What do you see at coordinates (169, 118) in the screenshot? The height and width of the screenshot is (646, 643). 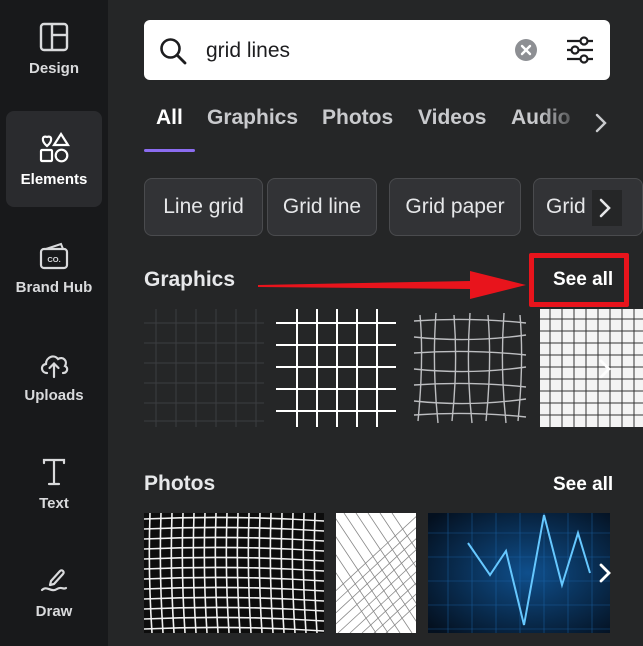 I see `tab-all: All` at bounding box center [169, 118].